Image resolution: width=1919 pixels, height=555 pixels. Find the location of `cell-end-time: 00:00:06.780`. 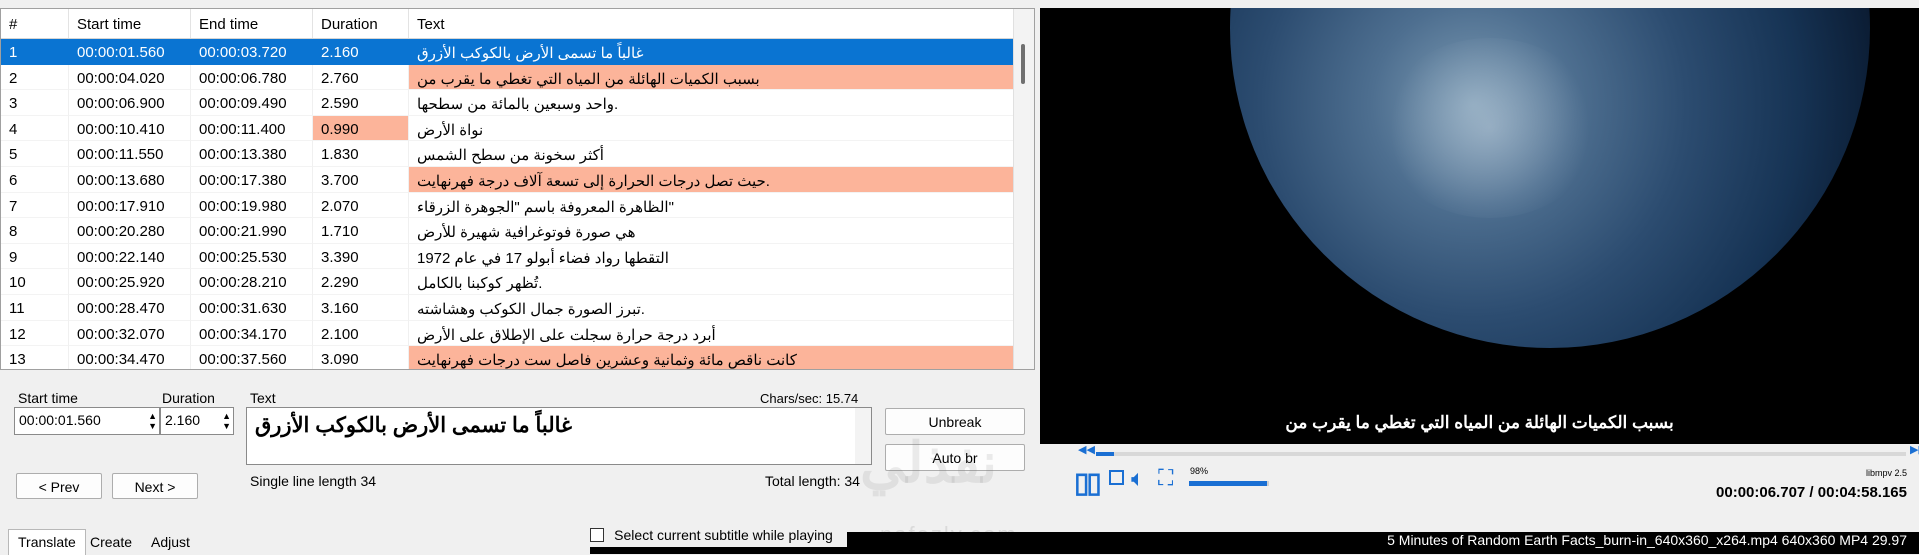

cell-end-time: 00:00:06.780 is located at coordinates (252, 77).